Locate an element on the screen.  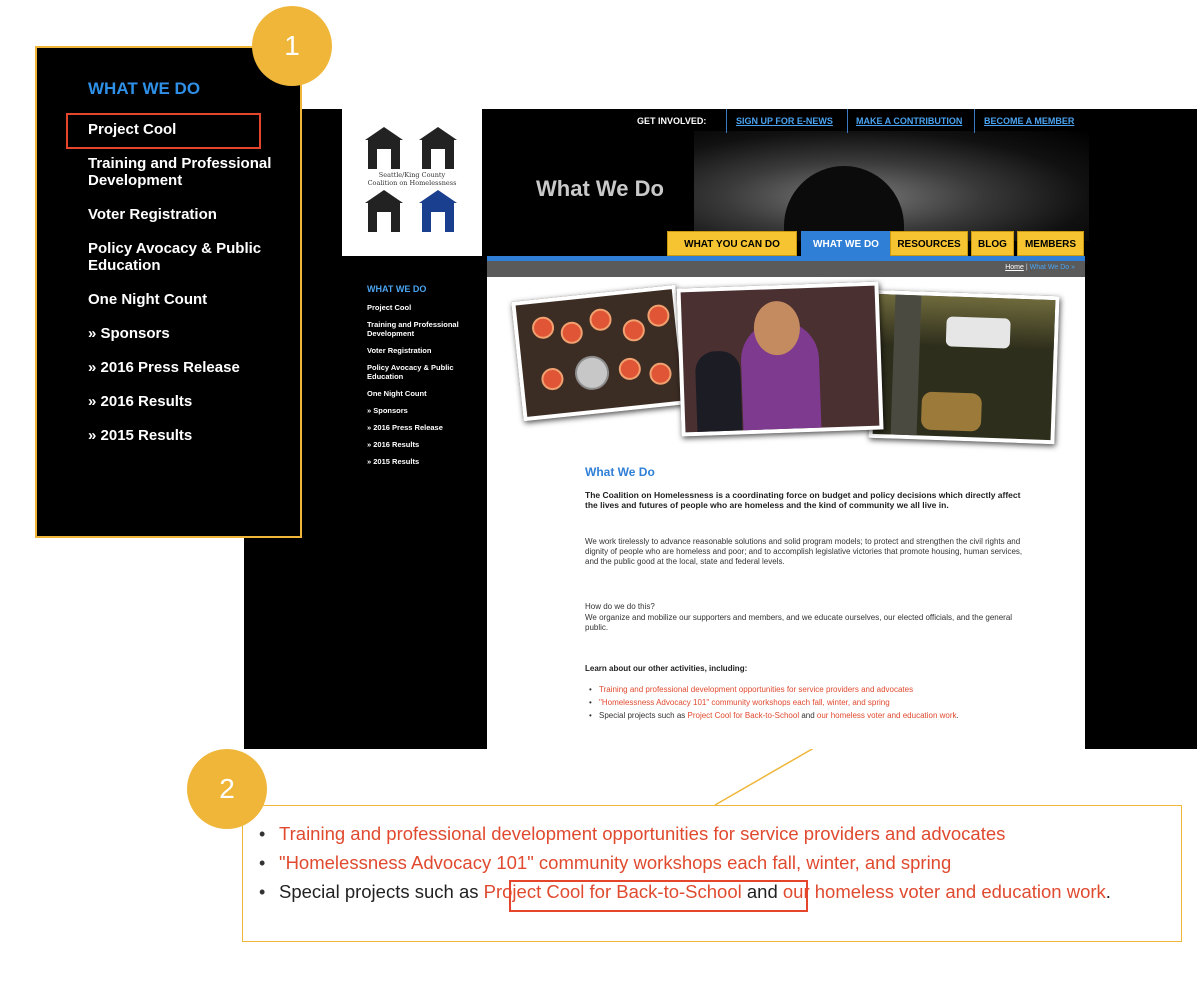
project-cool-link-highlight-box is located at coordinates (658, 896).